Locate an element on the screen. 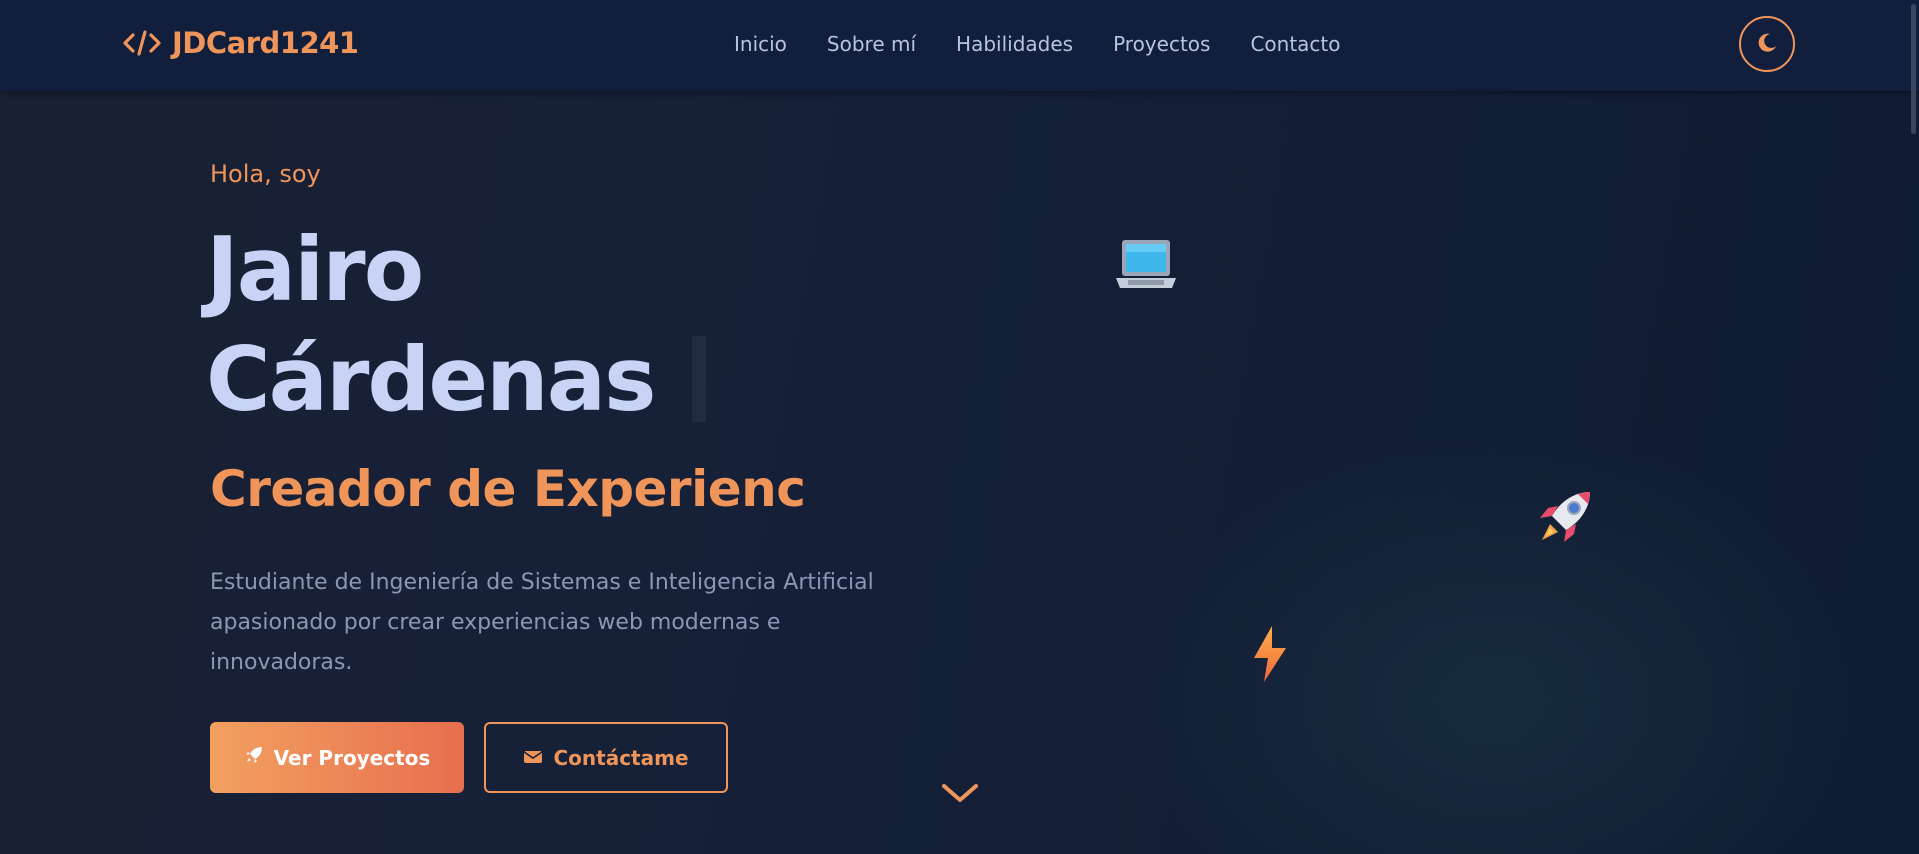  laptop-icon is located at coordinates (1146, 266).